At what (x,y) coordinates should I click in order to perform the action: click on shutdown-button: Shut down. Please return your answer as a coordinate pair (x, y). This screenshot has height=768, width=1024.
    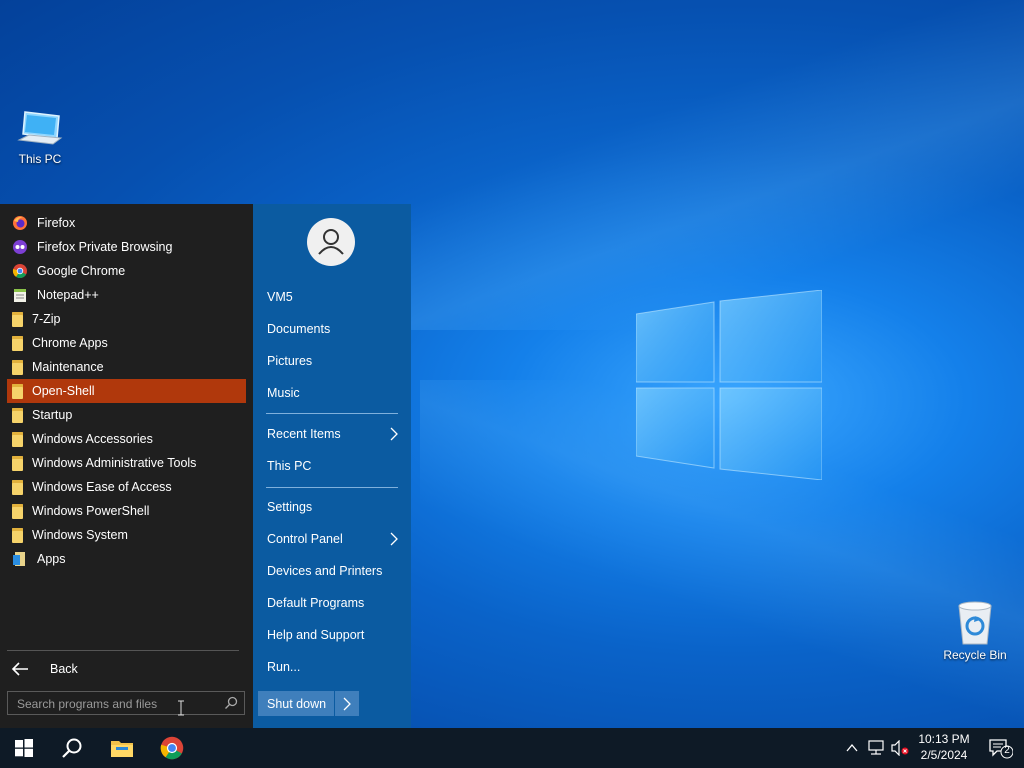
    Looking at the image, I should click on (296, 703).